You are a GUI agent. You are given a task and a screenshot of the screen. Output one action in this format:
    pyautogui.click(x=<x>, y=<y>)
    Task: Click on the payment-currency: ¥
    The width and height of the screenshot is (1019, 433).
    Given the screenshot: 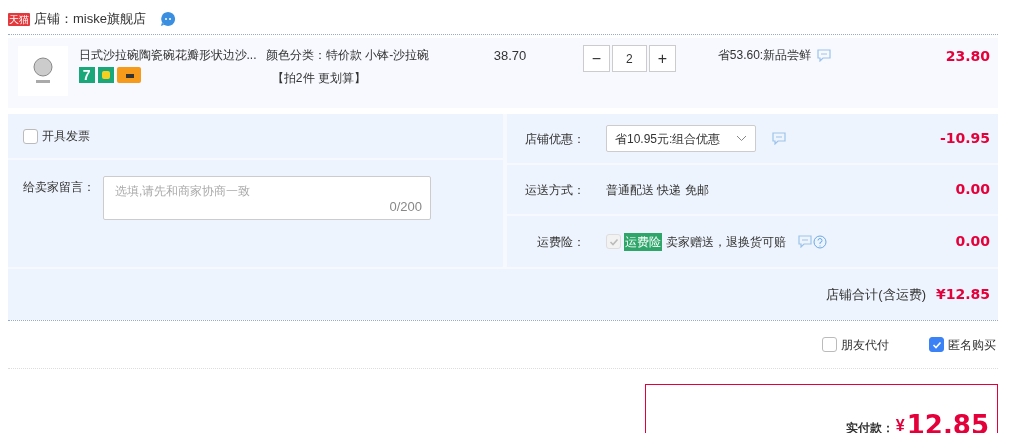 What is the action you would take?
    pyautogui.click(x=900, y=424)
    